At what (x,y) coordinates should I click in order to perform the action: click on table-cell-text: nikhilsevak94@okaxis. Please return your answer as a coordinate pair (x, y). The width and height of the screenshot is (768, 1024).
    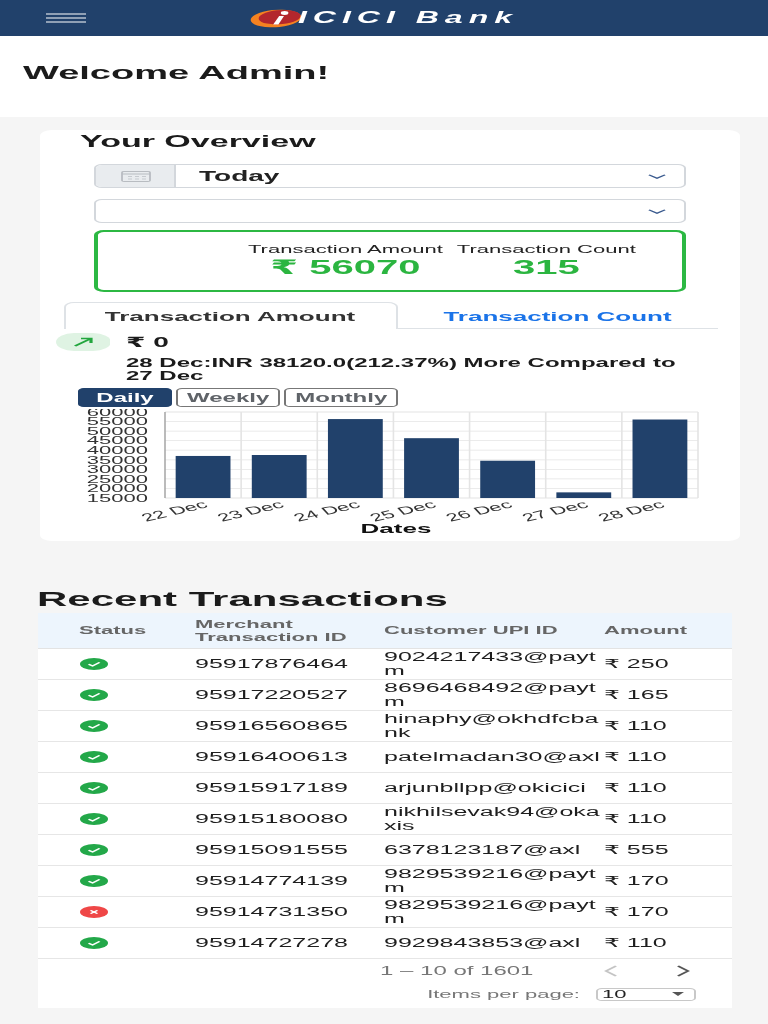
    Looking at the image, I should click on (492, 819).